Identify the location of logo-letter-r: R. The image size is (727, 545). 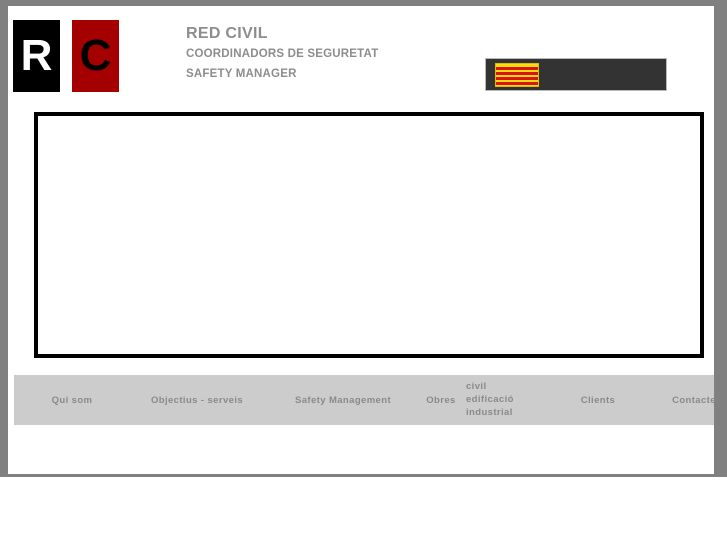
(36, 55).